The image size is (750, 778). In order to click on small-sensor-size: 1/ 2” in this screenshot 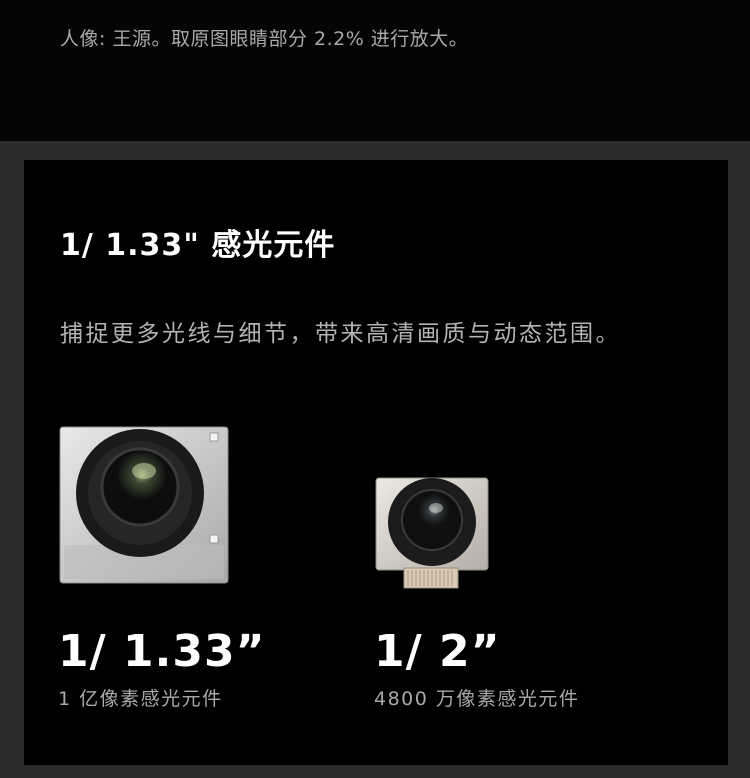, I will do `click(437, 651)`.